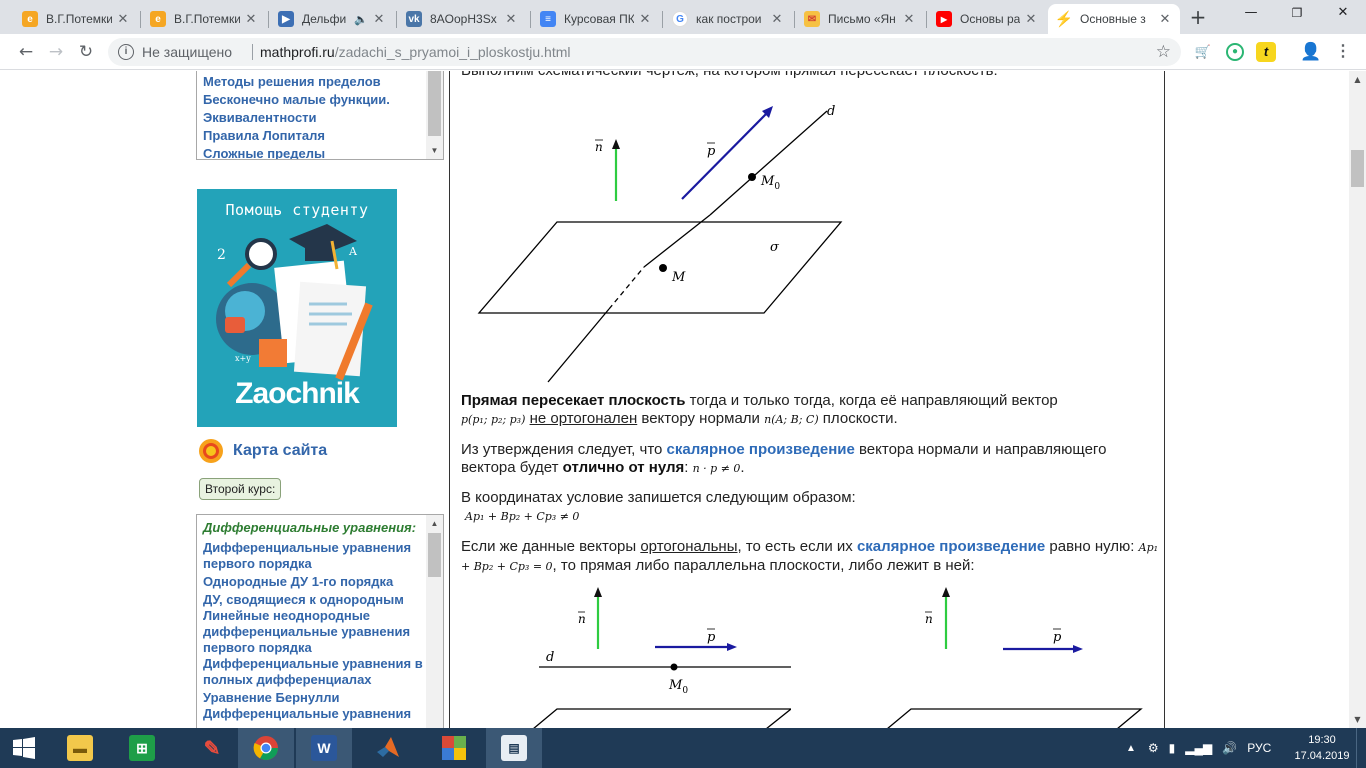  What do you see at coordinates (1131, 748) in the screenshot?
I see `tray-up-arrow-icon: ▲` at bounding box center [1131, 748].